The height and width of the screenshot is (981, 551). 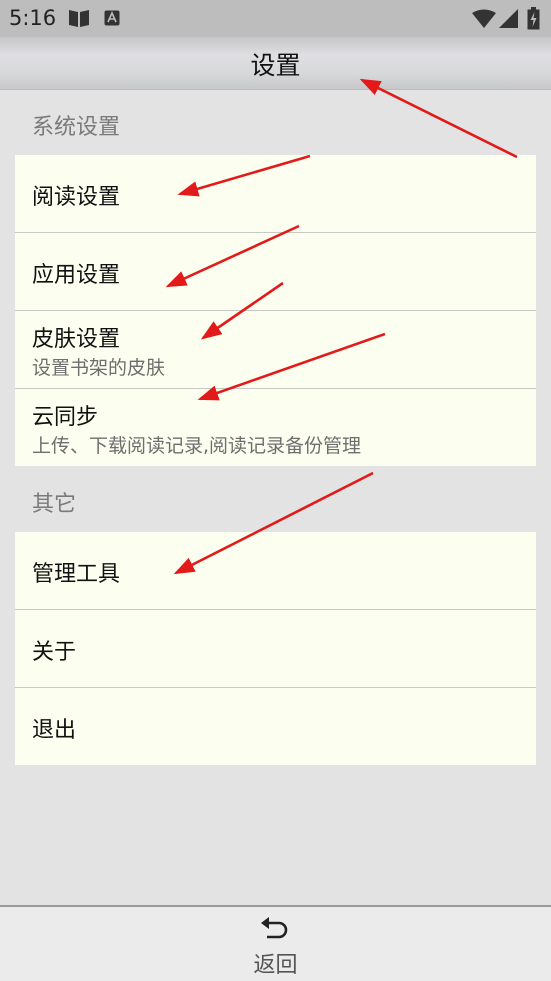 What do you see at coordinates (79, 18) in the screenshot?
I see `book-icon` at bounding box center [79, 18].